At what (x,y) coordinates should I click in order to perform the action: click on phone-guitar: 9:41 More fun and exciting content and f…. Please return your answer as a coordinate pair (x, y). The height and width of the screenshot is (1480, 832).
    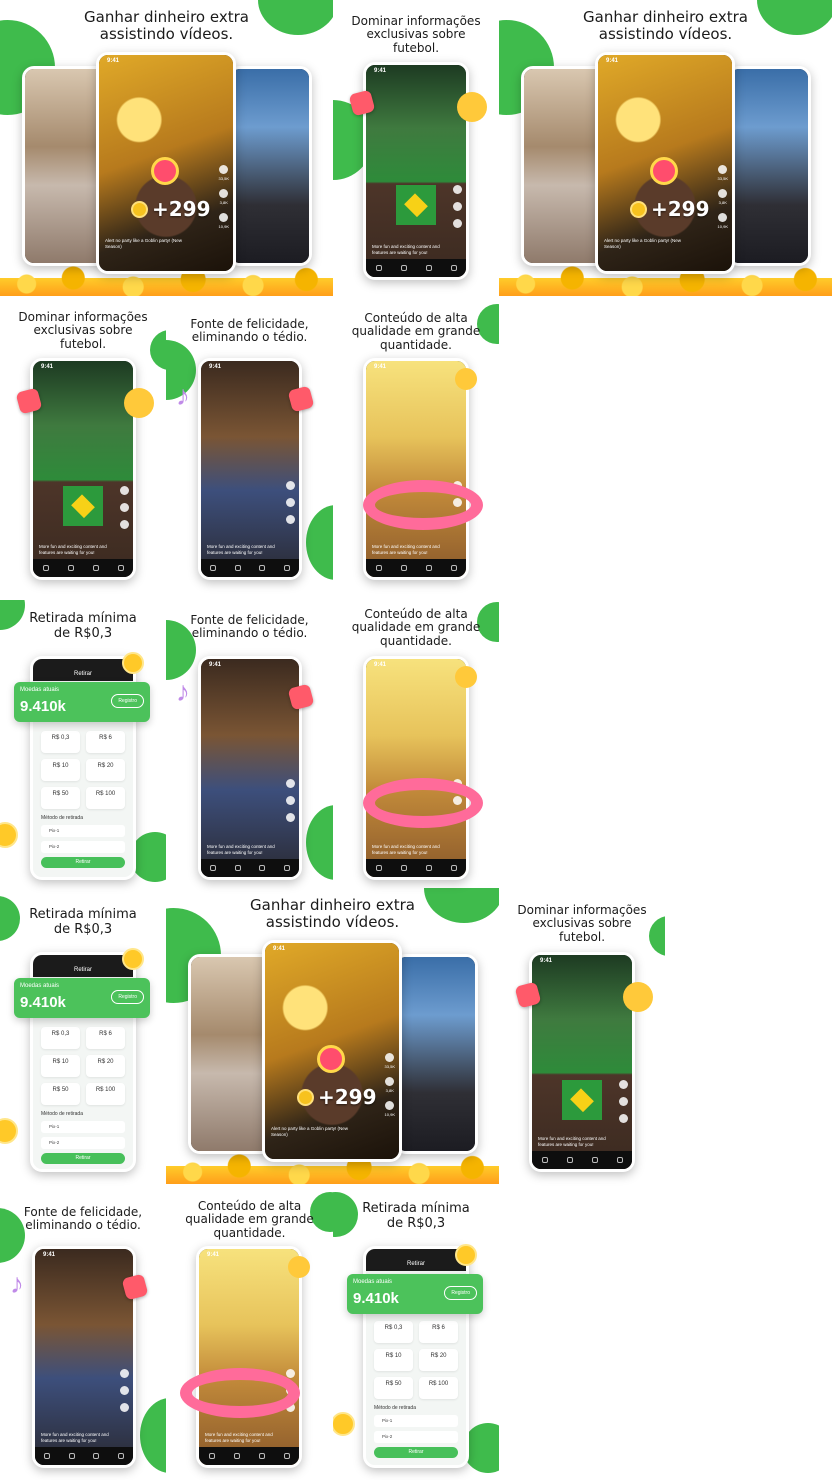
    Looking at the image, I should click on (84, 1357).